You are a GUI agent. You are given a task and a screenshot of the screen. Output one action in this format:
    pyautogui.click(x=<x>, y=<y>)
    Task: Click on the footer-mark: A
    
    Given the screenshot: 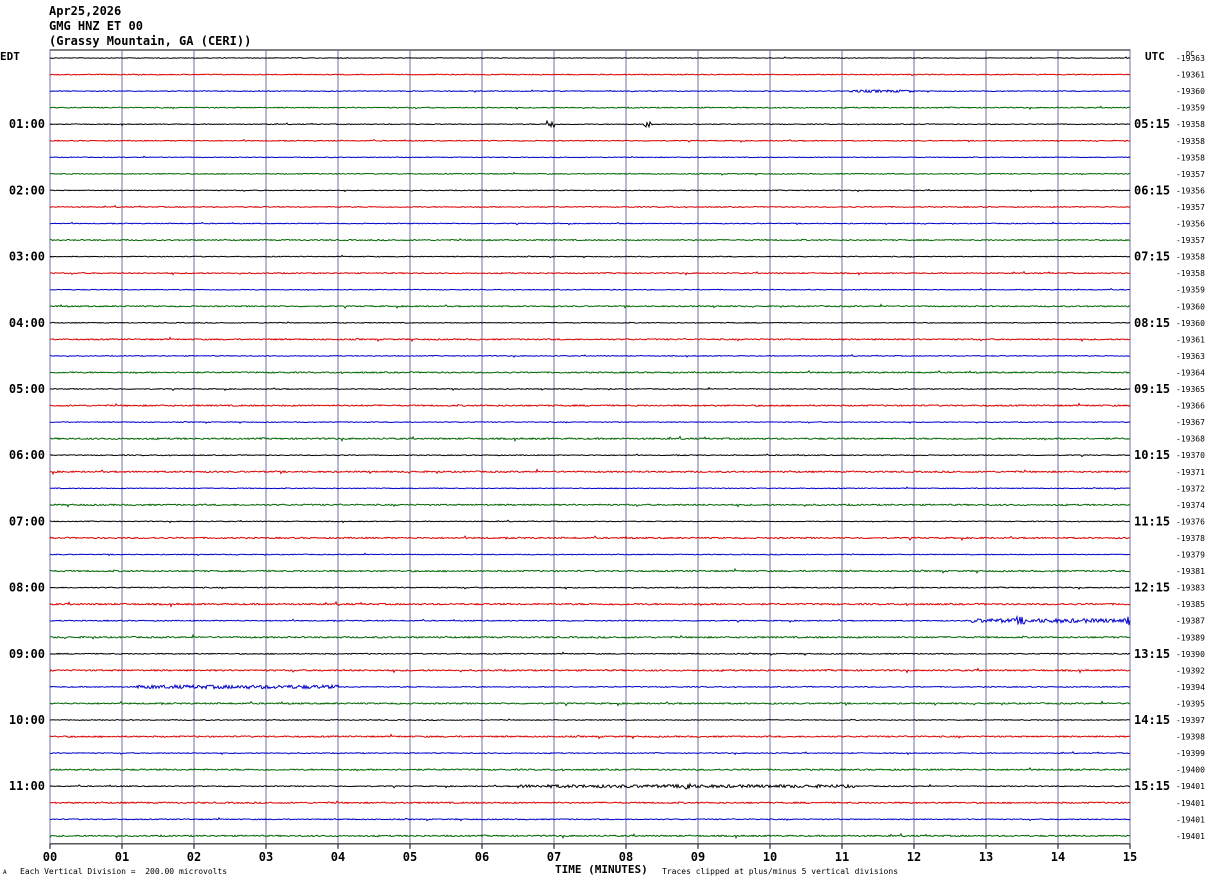 What is the action you would take?
    pyautogui.click(x=5, y=872)
    